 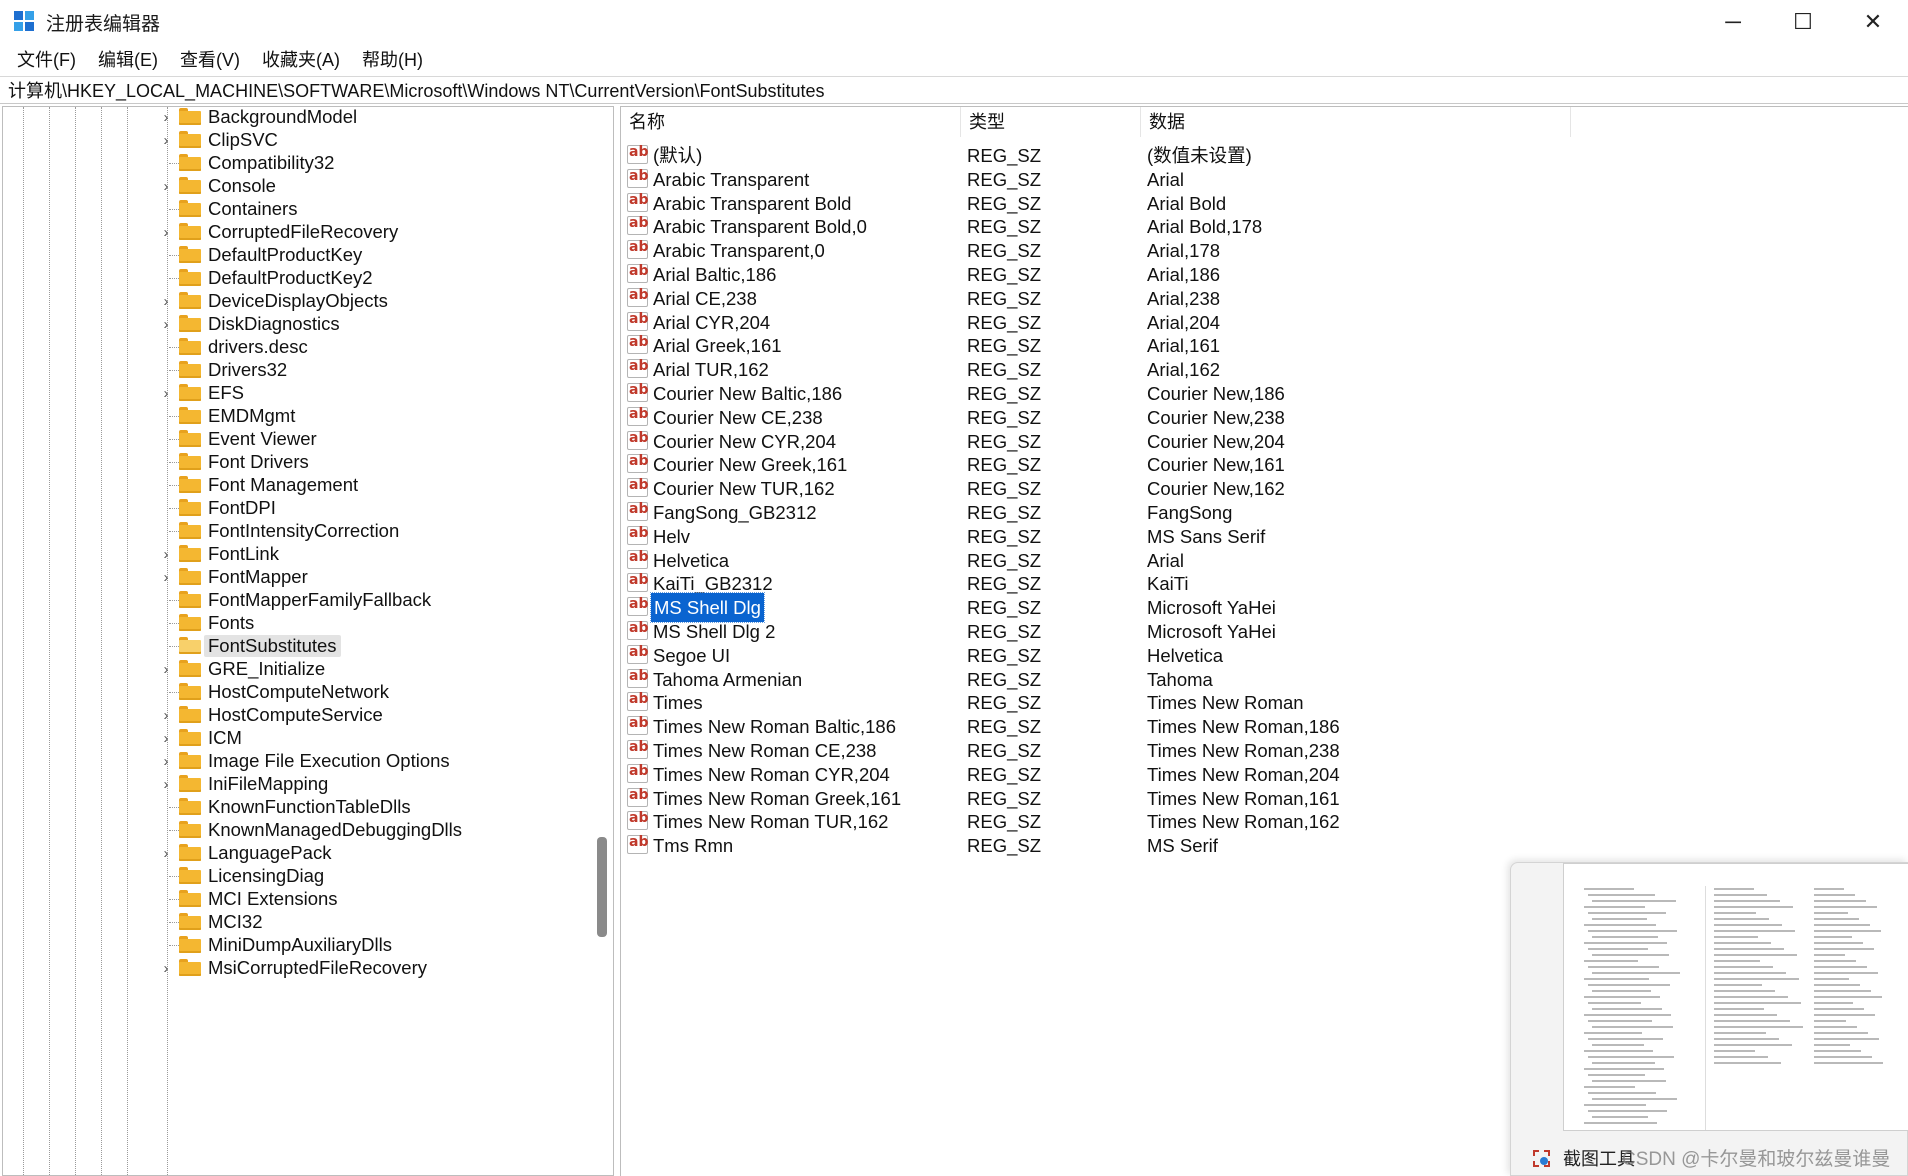 I want to click on menu-item-4: 帮助(H), so click(x=392, y=59).